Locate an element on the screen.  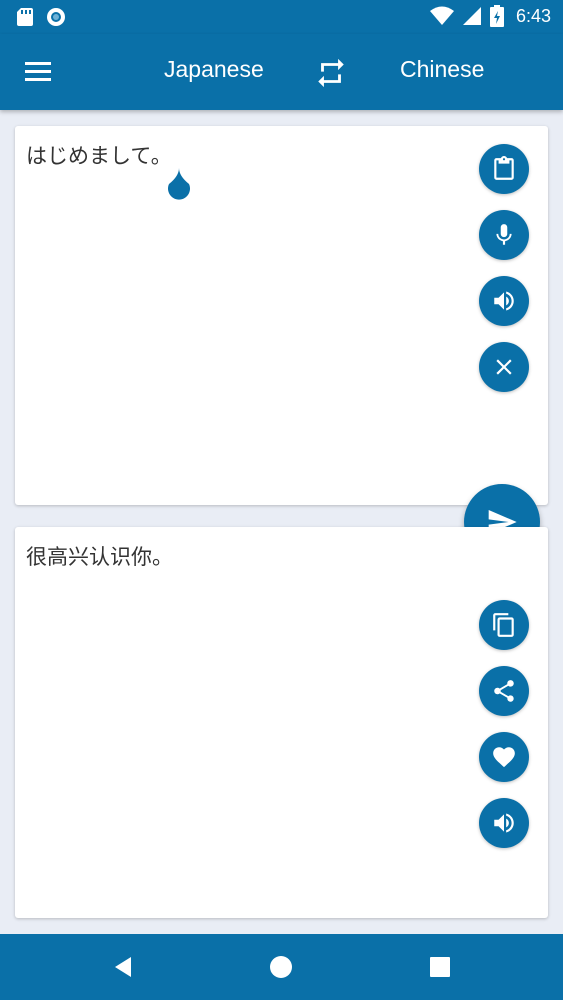
favorite-icon is located at coordinates (504, 757).